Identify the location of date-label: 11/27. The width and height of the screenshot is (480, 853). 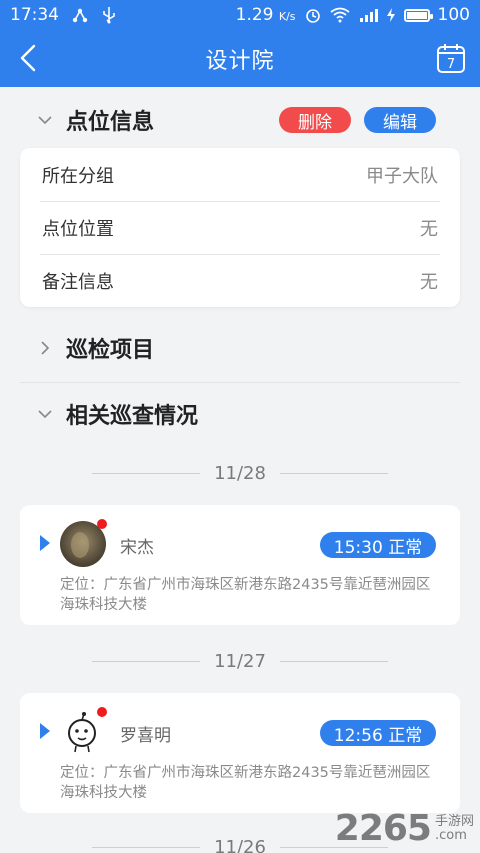
(240, 661).